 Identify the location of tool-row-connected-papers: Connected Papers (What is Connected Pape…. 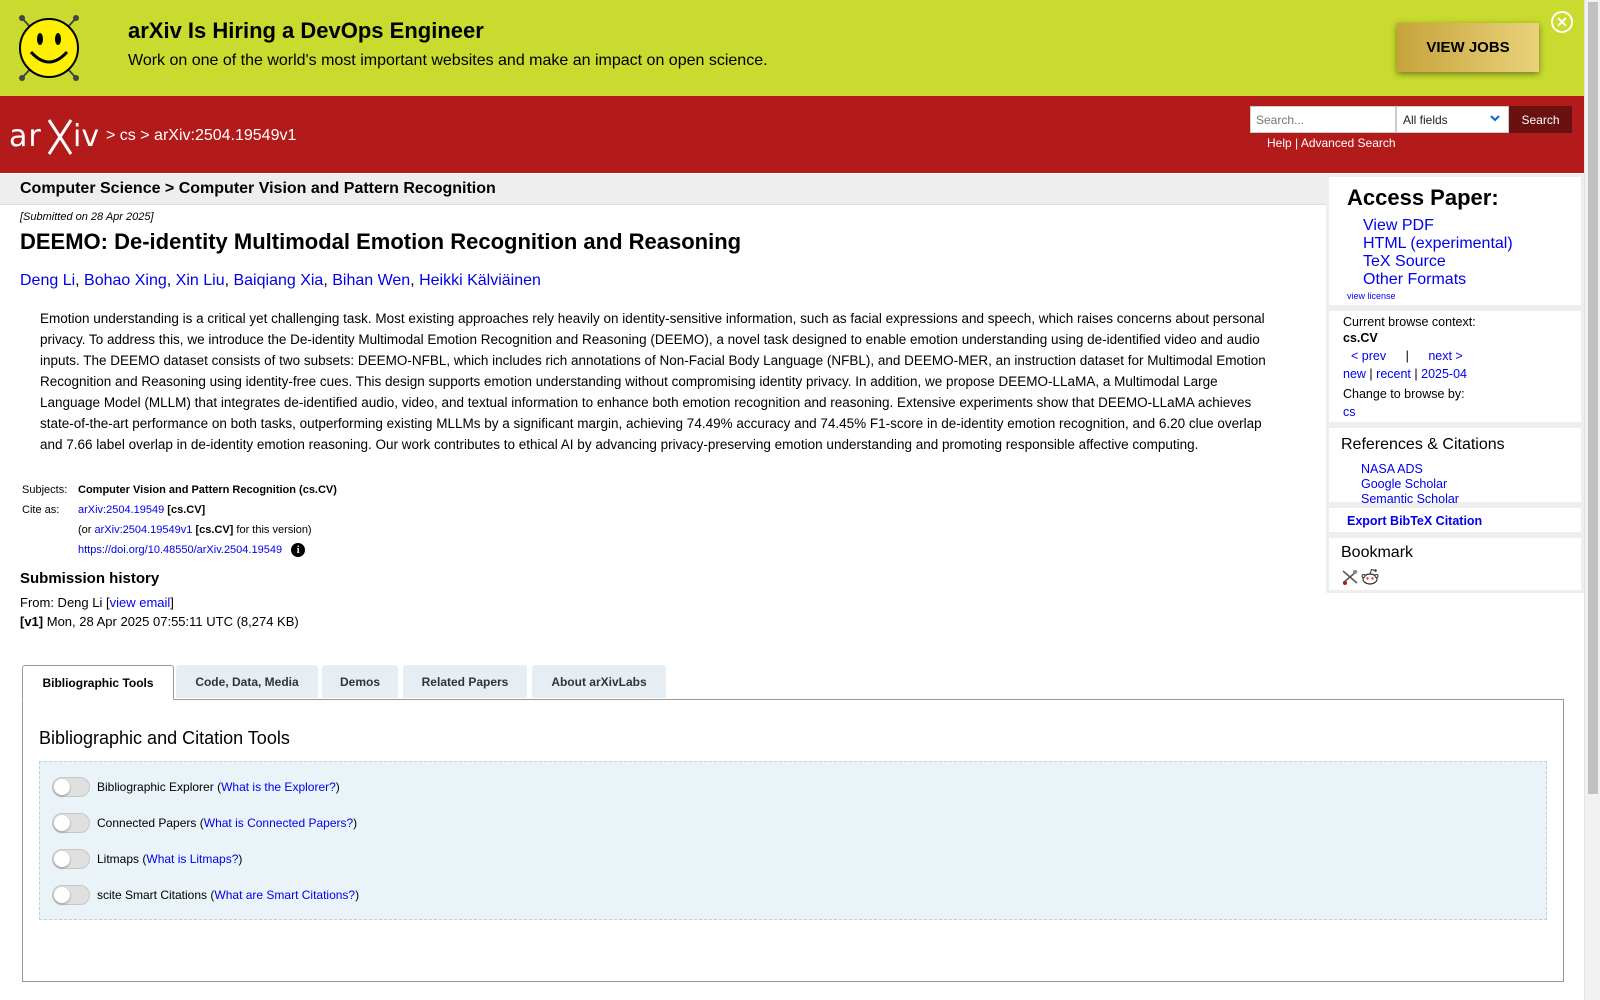
(204, 823).